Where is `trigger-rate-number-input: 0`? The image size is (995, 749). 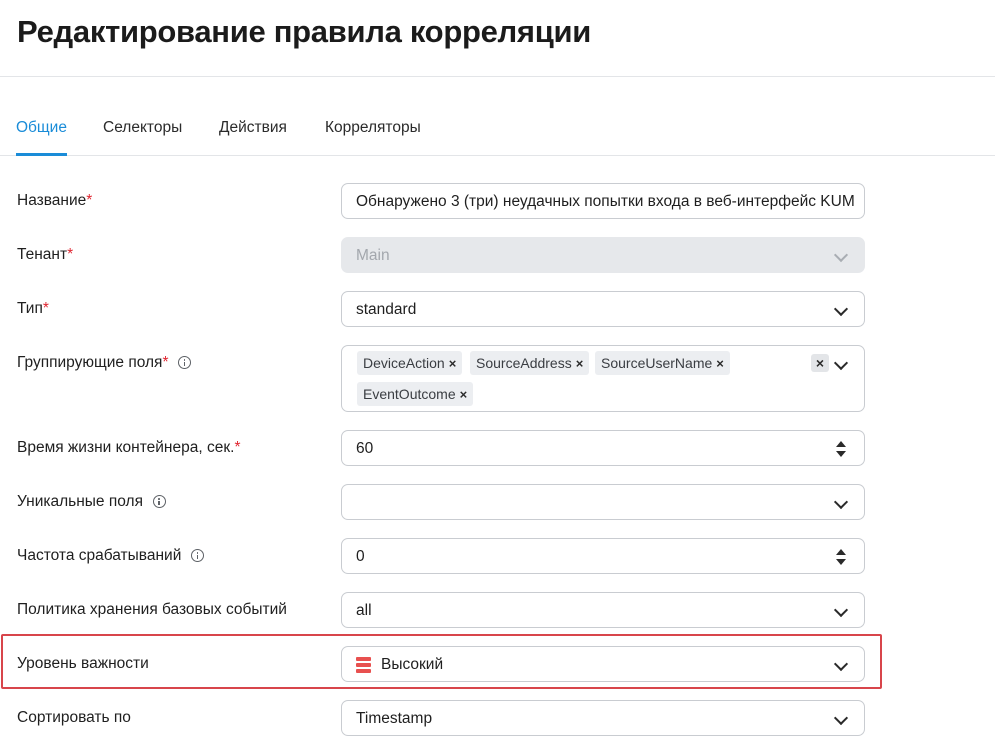
trigger-rate-number-input: 0 is located at coordinates (603, 556).